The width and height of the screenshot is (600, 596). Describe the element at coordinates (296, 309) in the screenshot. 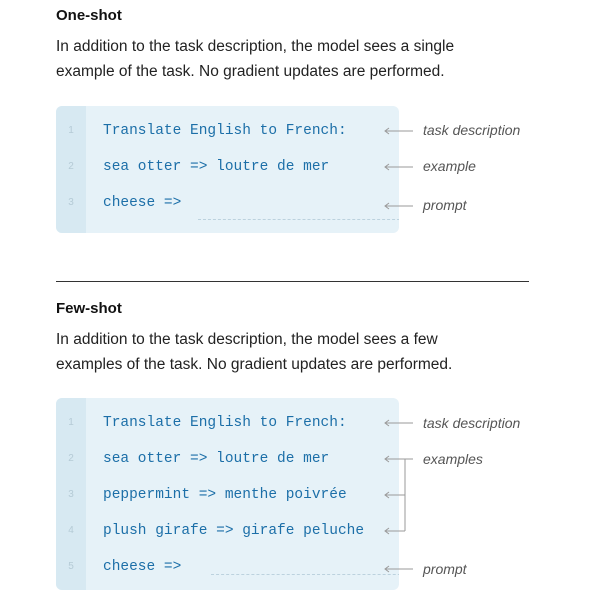

I see `few-shot-section: Few-shot` at that location.